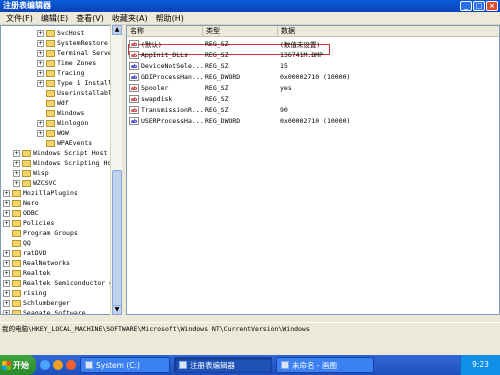 This screenshot has width=500, height=375. I want to click on tree-item: + Realtek, so click(26, 273).